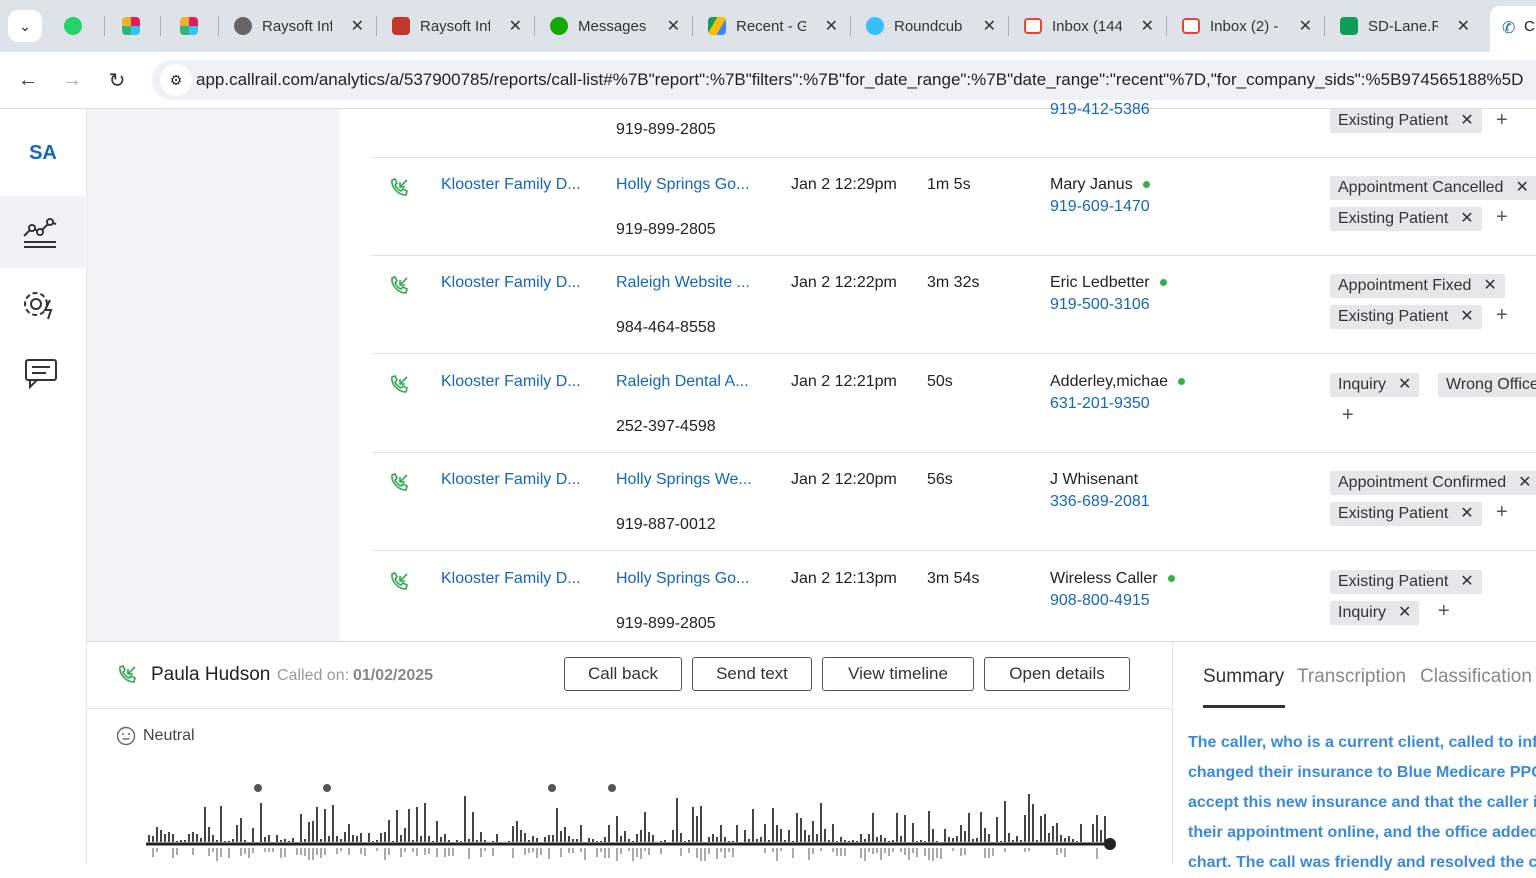  Describe the element at coordinates (1100, 601) in the screenshot. I see `caller-number-link: 908-800-4915` at that location.